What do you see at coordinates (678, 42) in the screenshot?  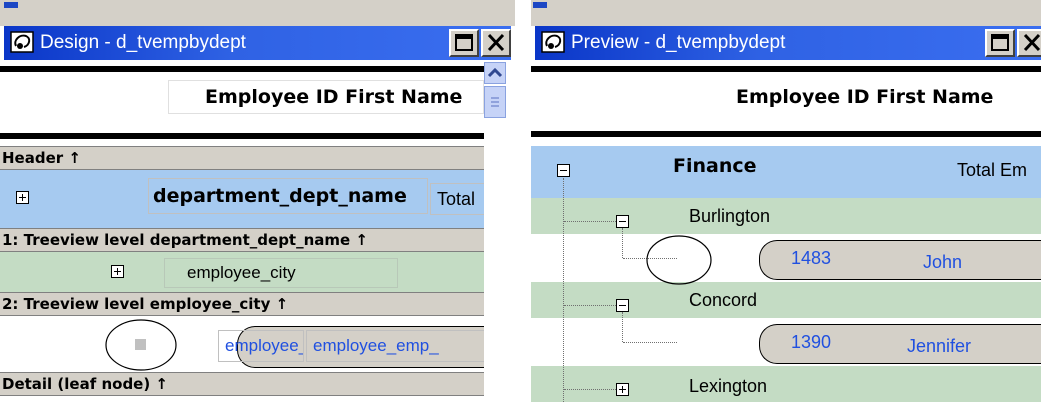 I see `preview-title: Preview - d_tvempbydept` at bounding box center [678, 42].